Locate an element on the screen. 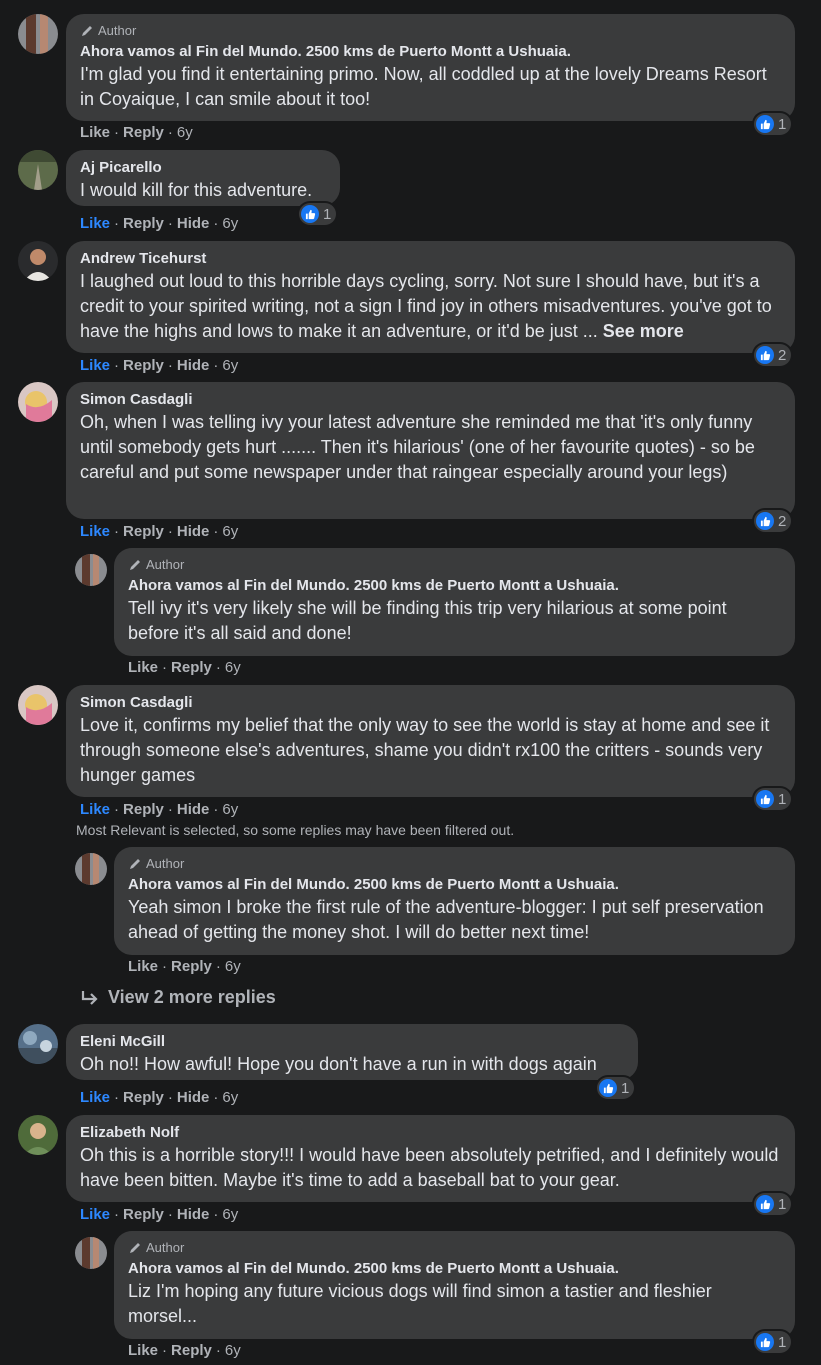 This screenshot has height=1365, width=821. commenter-name: Elizabeth Nolf is located at coordinates (430, 1133).